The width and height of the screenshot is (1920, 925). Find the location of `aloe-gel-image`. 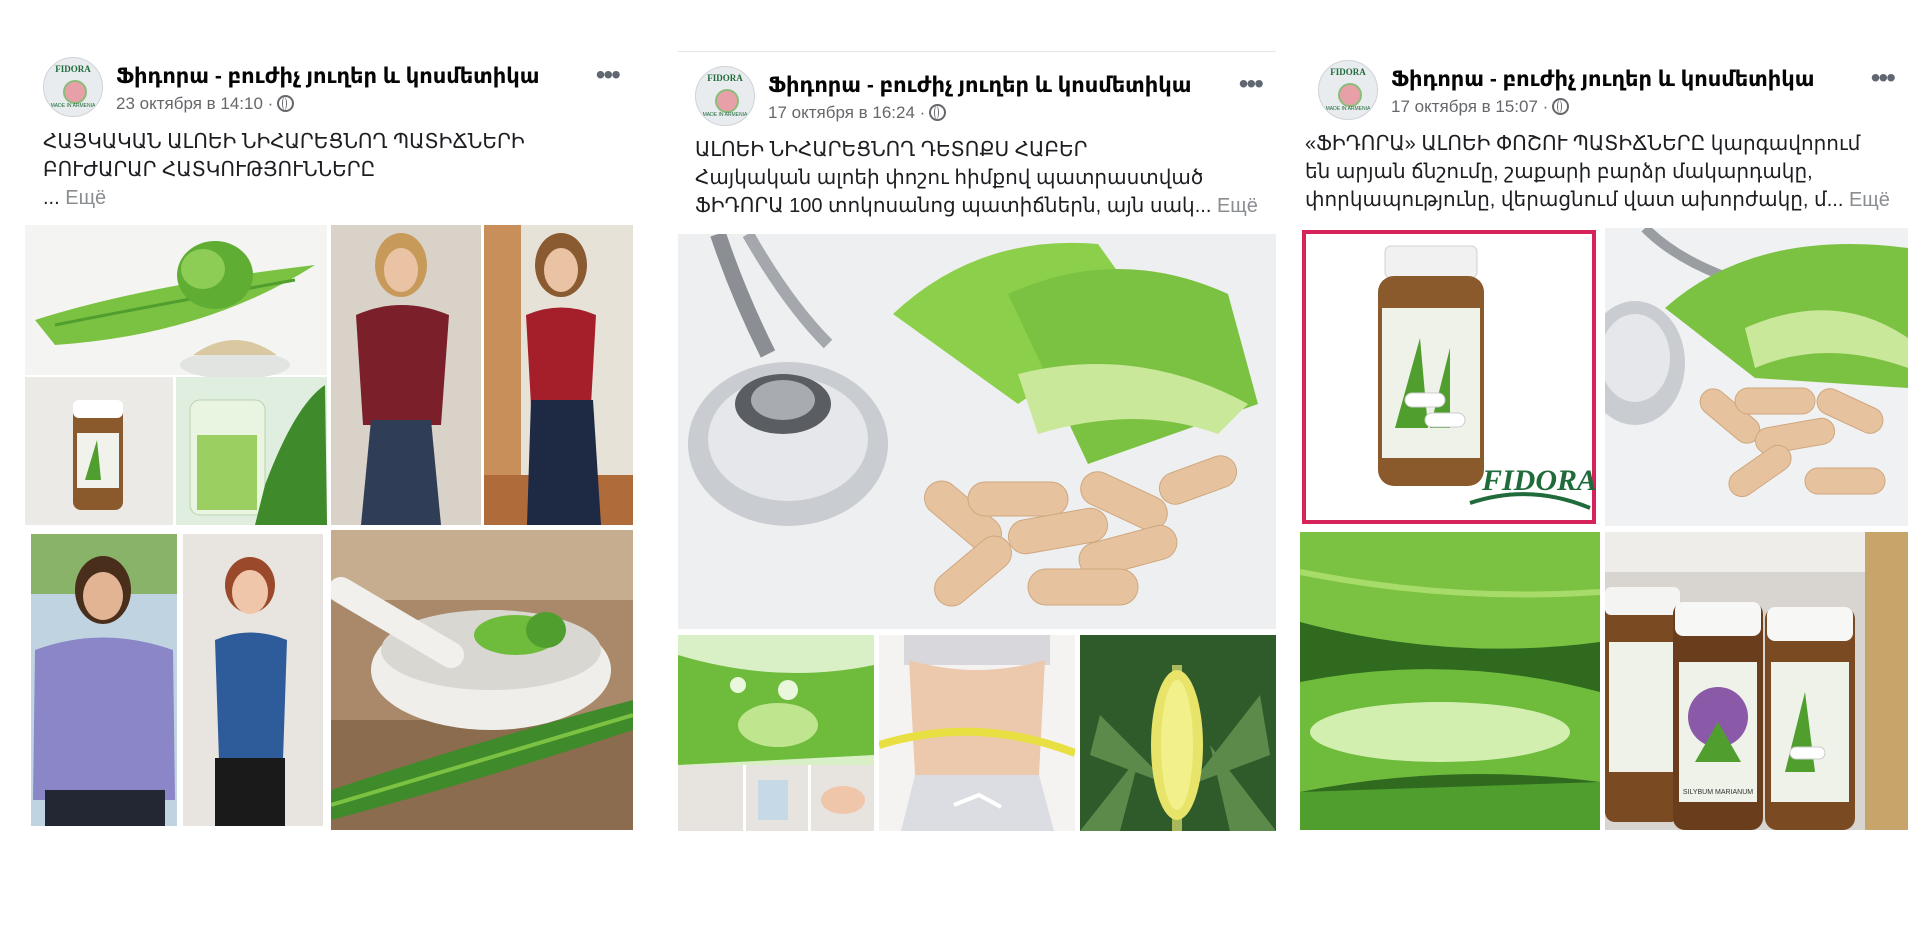

aloe-gel-image is located at coordinates (776, 733).